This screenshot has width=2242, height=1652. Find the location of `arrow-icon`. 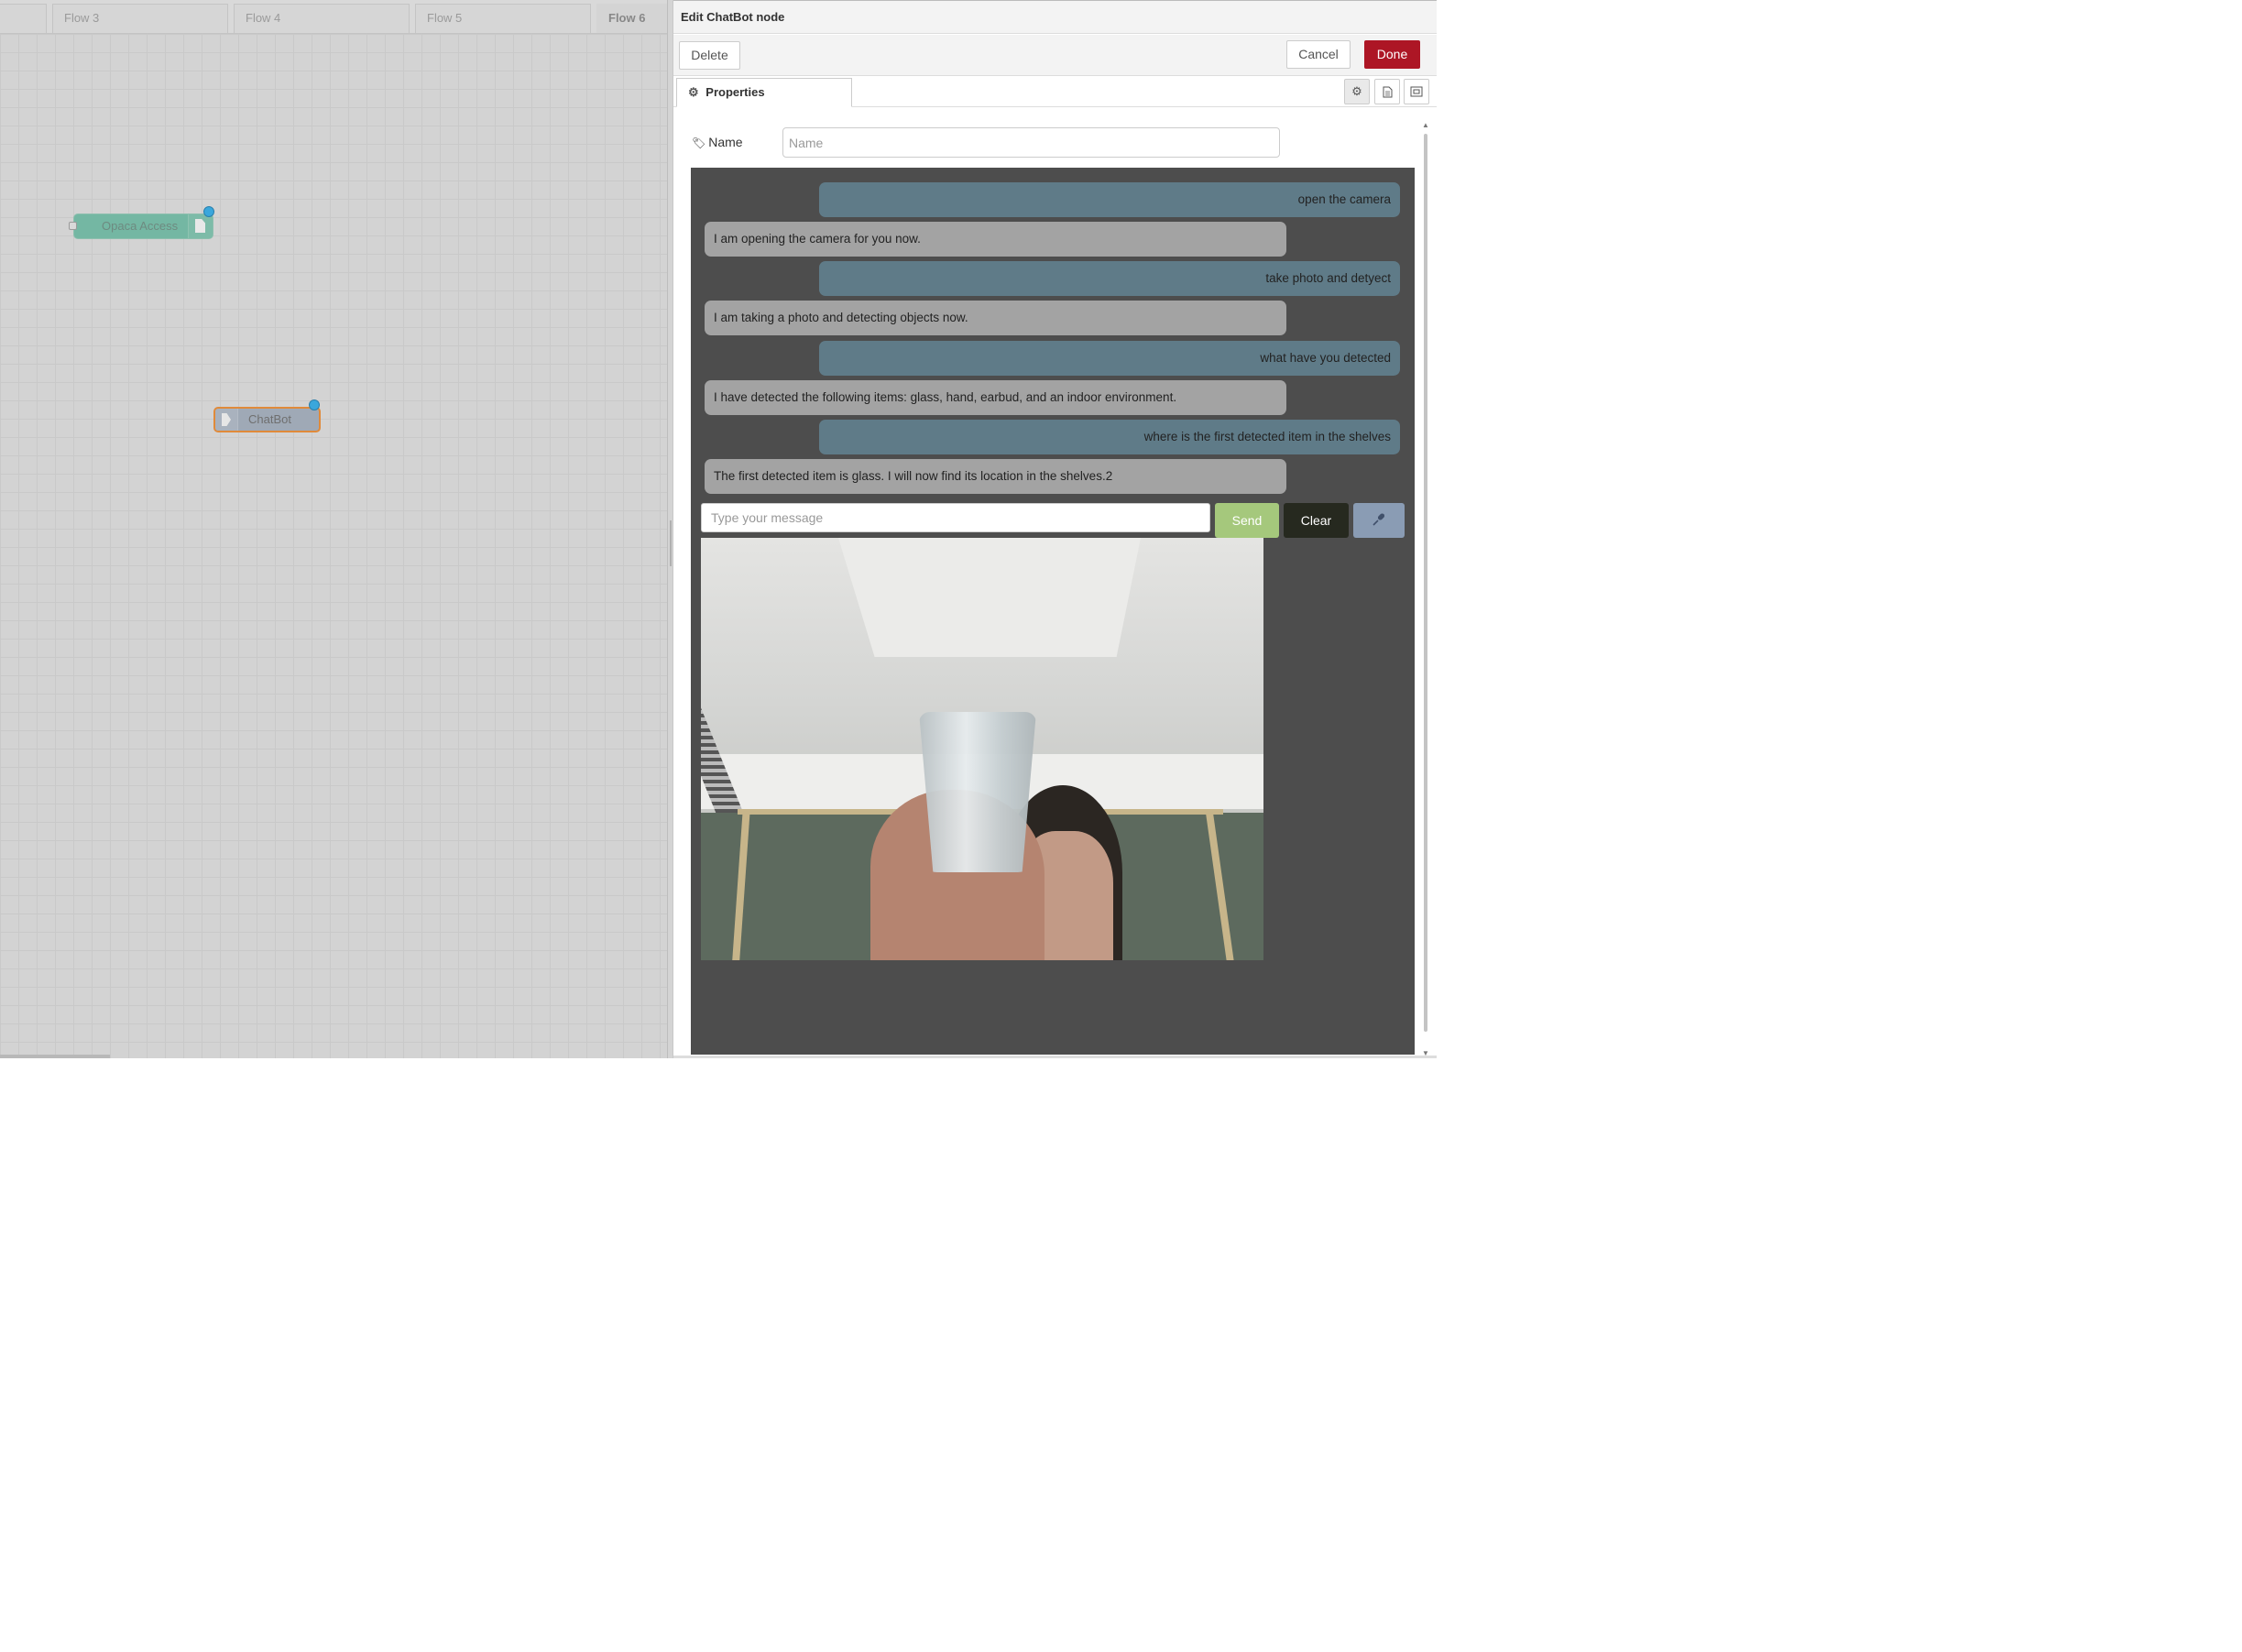

arrow-icon is located at coordinates (226, 419).